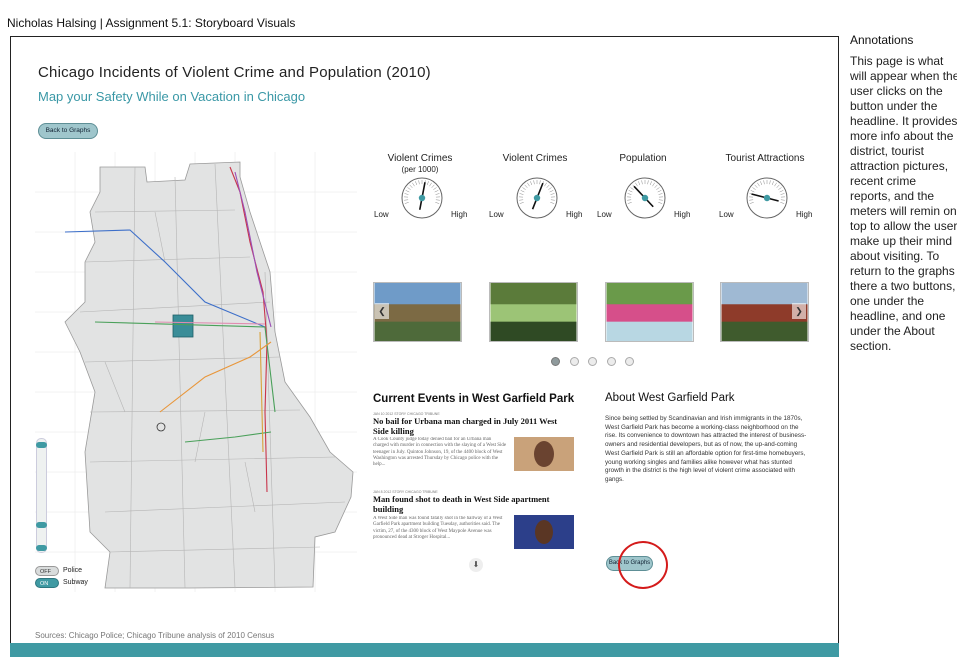 The height and width of the screenshot is (669, 957). Describe the element at coordinates (68, 131) in the screenshot. I see `back-to-graphs-button: Back to Graphs` at that location.